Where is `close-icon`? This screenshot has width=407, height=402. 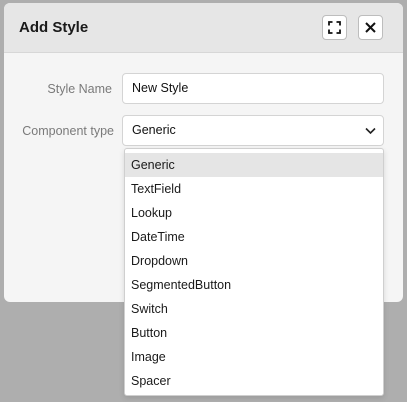 close-icon is located at coordinates (370, 27).